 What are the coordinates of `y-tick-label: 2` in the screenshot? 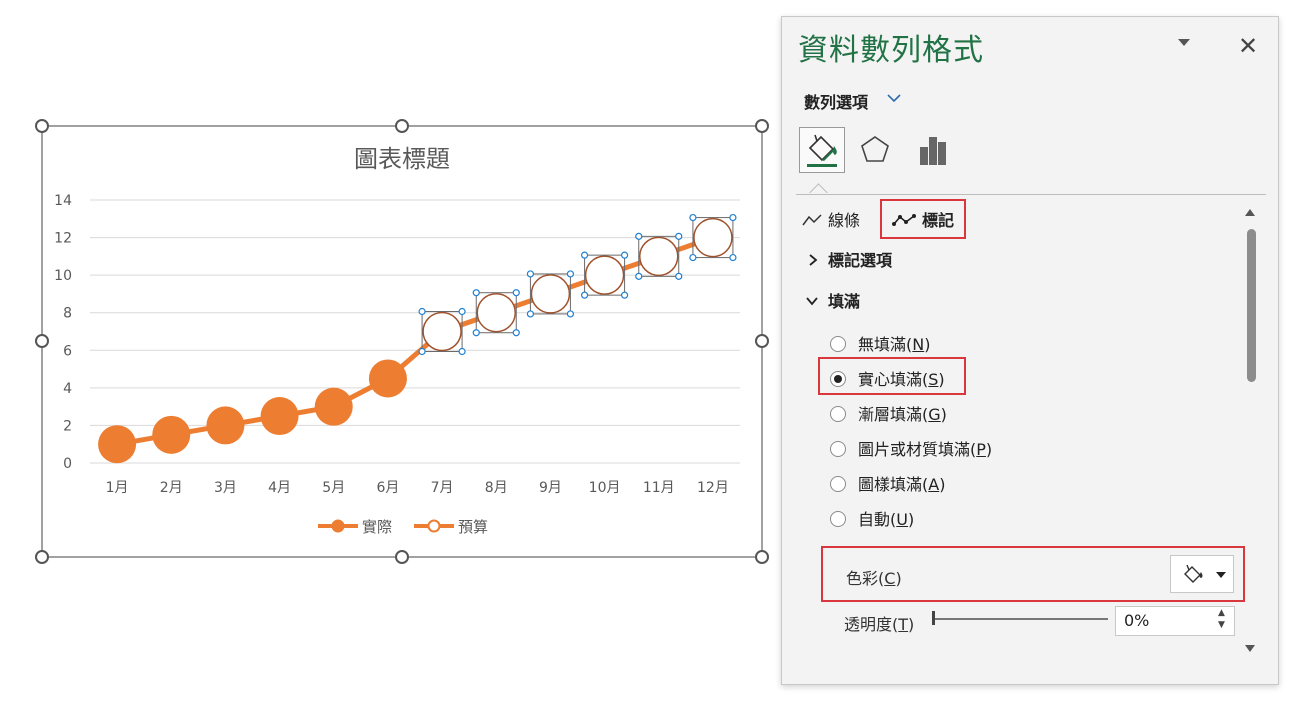 It's located at (67, 426).